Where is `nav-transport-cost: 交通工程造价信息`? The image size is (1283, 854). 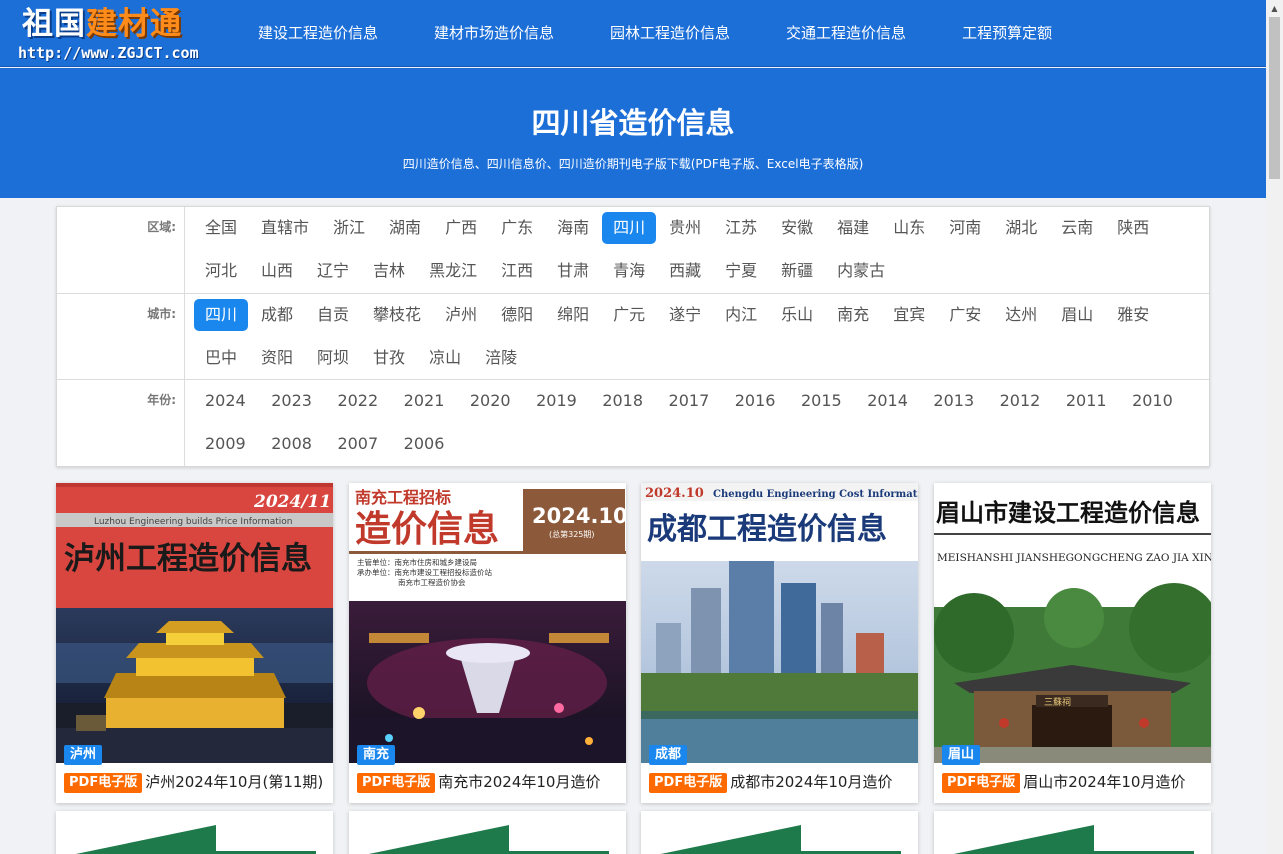
nav-transport-cost: 交通工程造价信息 is located at coordinates (846, 33).